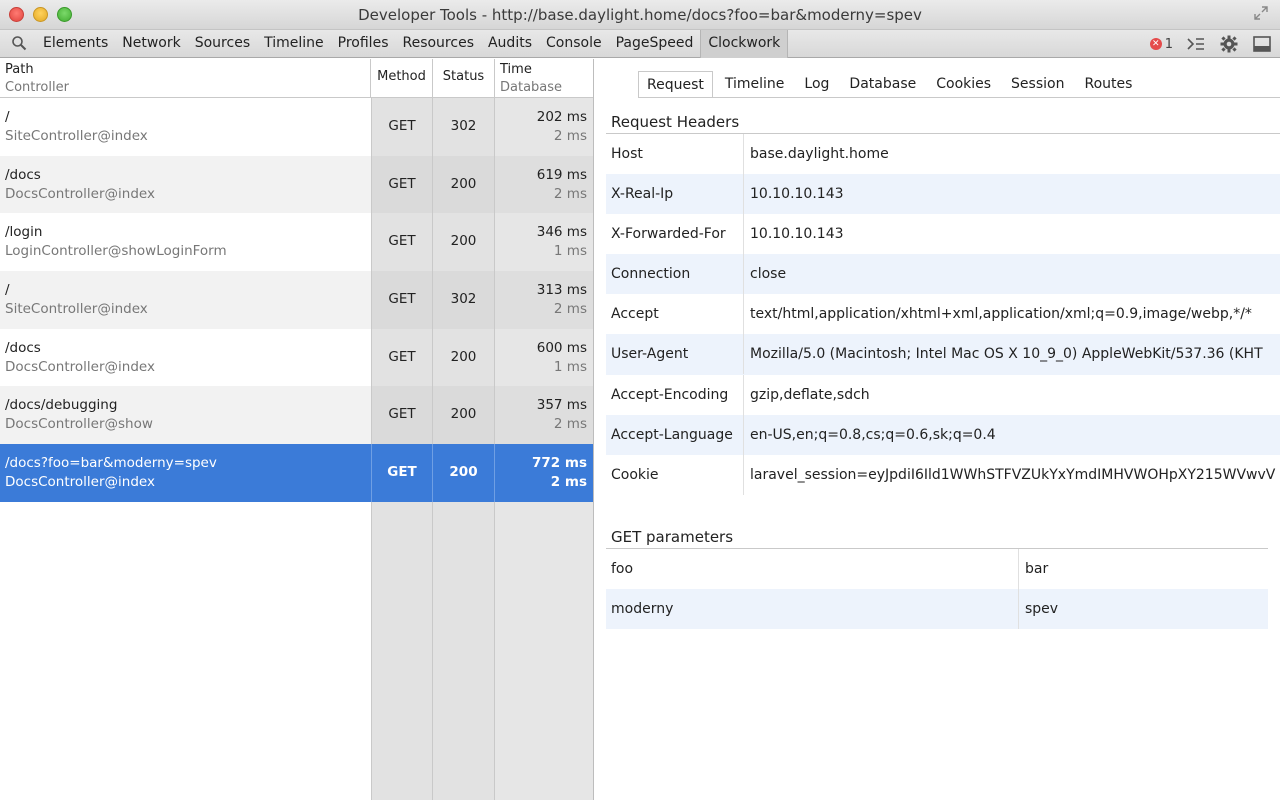 This screenshot has width=1280, height=800. I want to click on detail-tab-cookies: Cookies, so click(963, 84).